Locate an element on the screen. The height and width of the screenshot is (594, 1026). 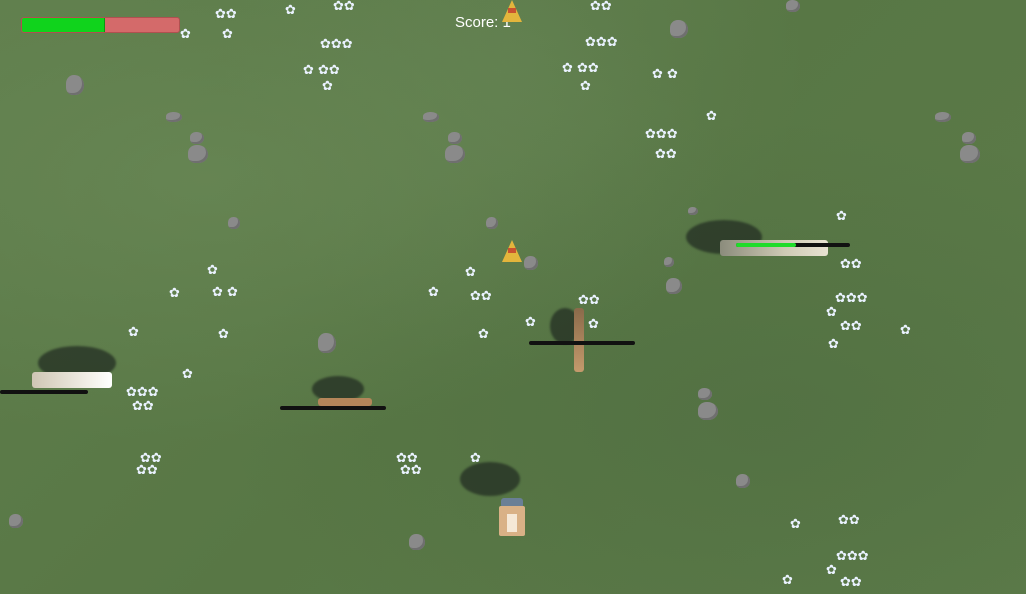
enemy-middle is located at coordinates (345, 402).